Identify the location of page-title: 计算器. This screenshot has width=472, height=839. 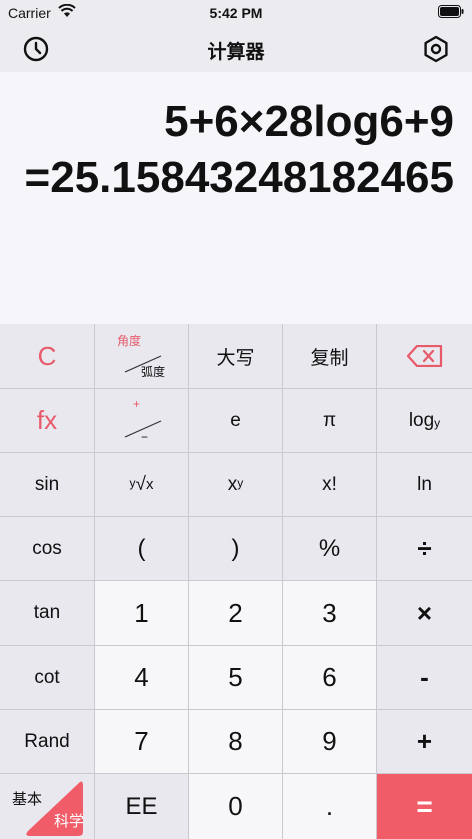
(236, 52).